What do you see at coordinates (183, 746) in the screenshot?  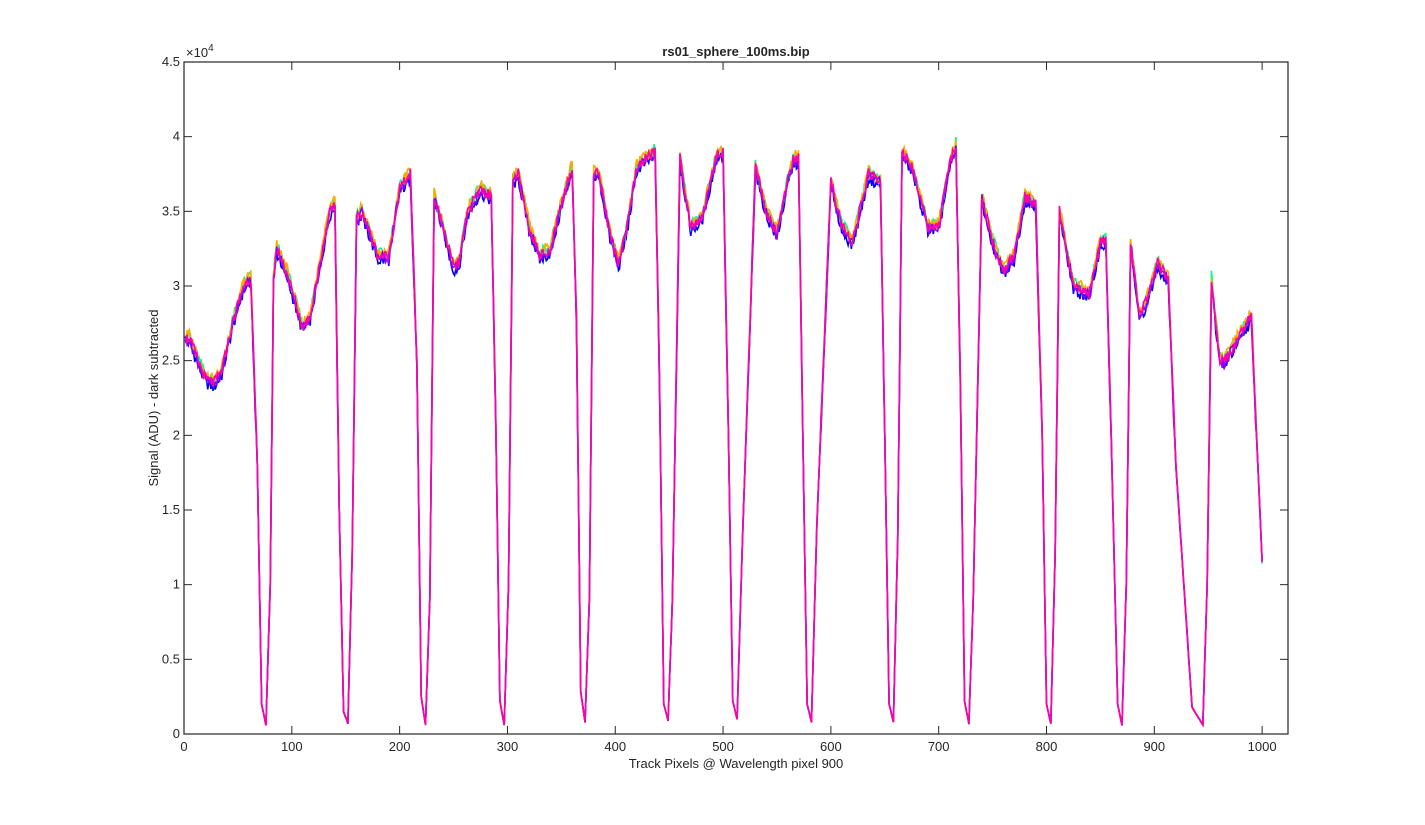 I see `x-tick-label: 0` at bounding box center [183, 746].